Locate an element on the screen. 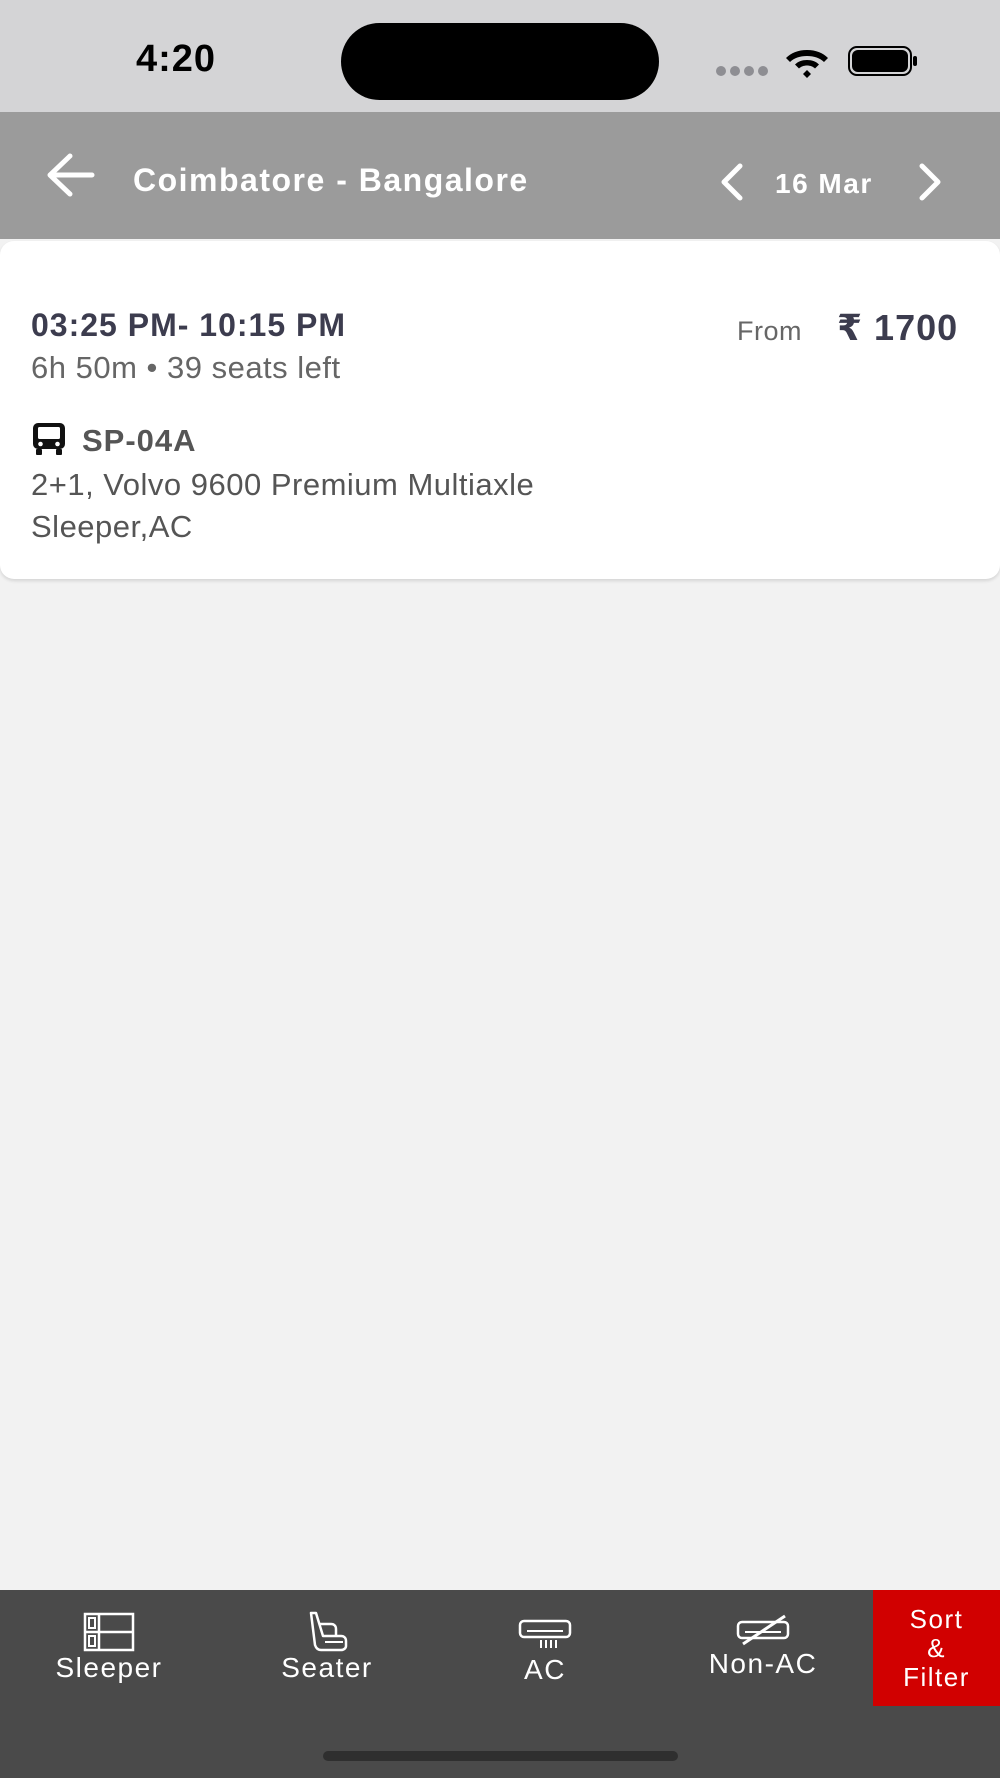 The width and height of the screenshot is (1000, 1778). chevron-left-icon is located at coordinates (732, 182).